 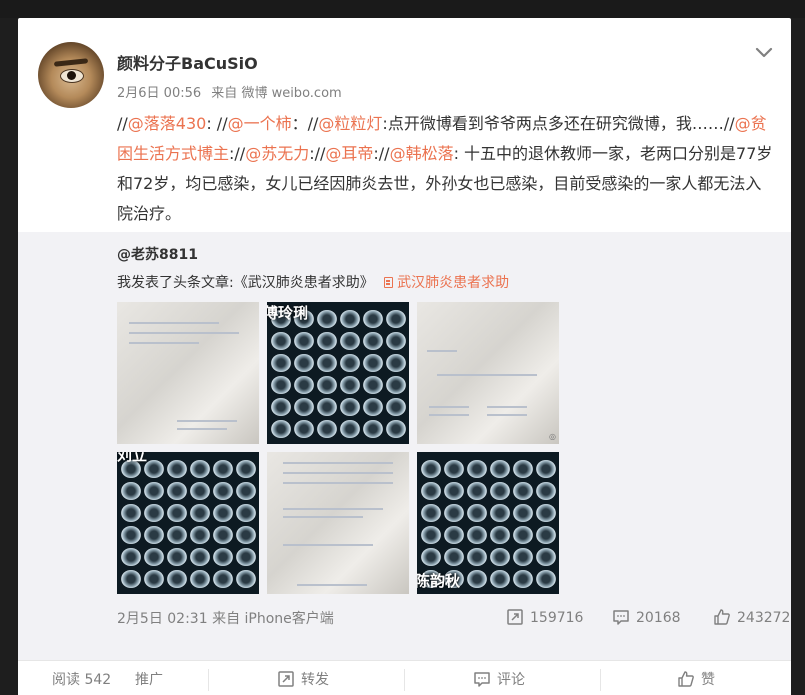 I want to click on like-icon, so click(x=686, y=679).